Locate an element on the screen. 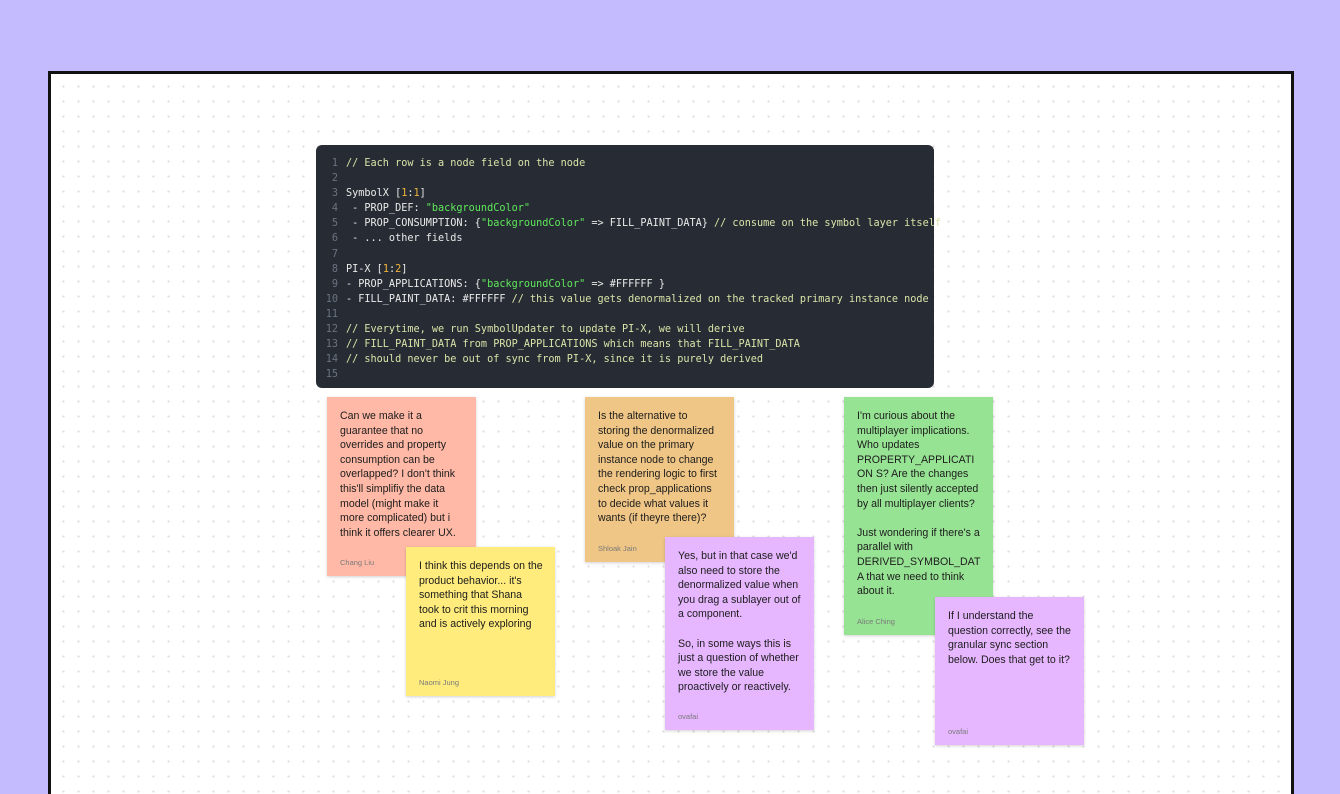 This screenshot has height=794, width=1340. sticky-note-author: Naomi Jung is located at coordinates (439, 682).